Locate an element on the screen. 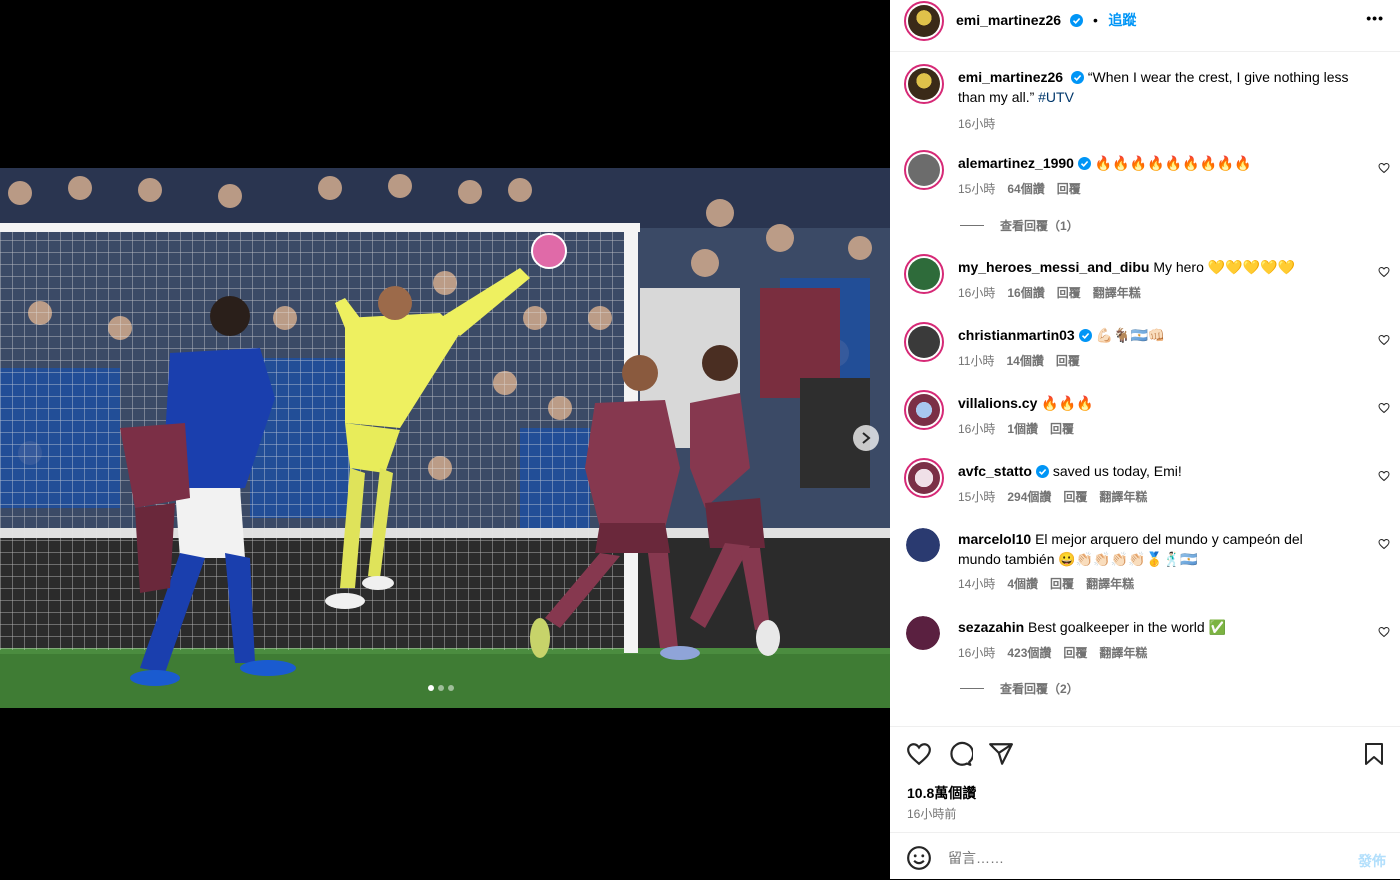 The width and height of the screenshot is (1400, 880). like-count: 10.8萬個讚 is located at coordinates (941, 793).